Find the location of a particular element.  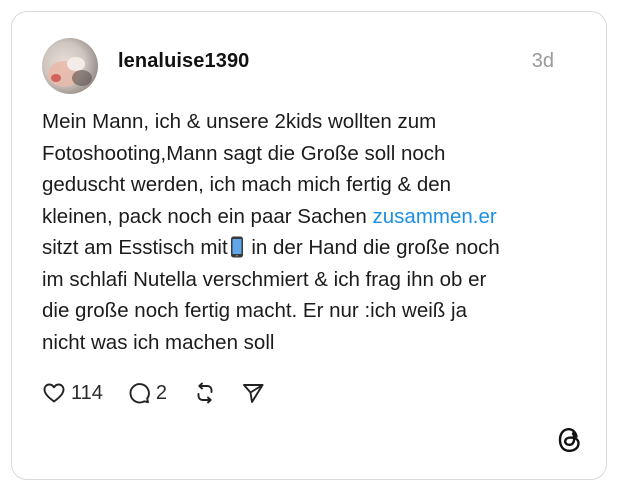

avatar is located at coordinates (70, 66).